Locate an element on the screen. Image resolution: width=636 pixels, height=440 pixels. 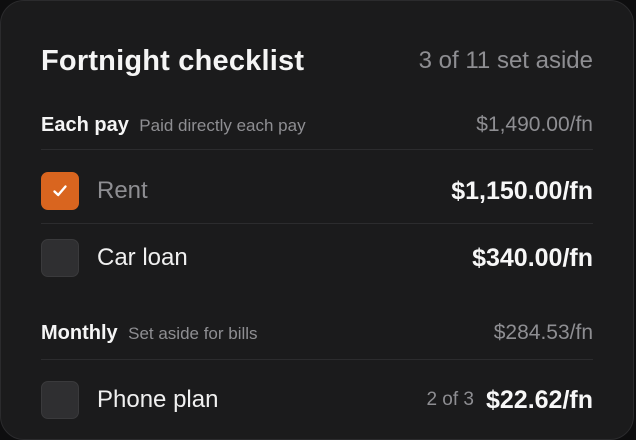
section-name: Each pay is located at coordinates (85, 124).